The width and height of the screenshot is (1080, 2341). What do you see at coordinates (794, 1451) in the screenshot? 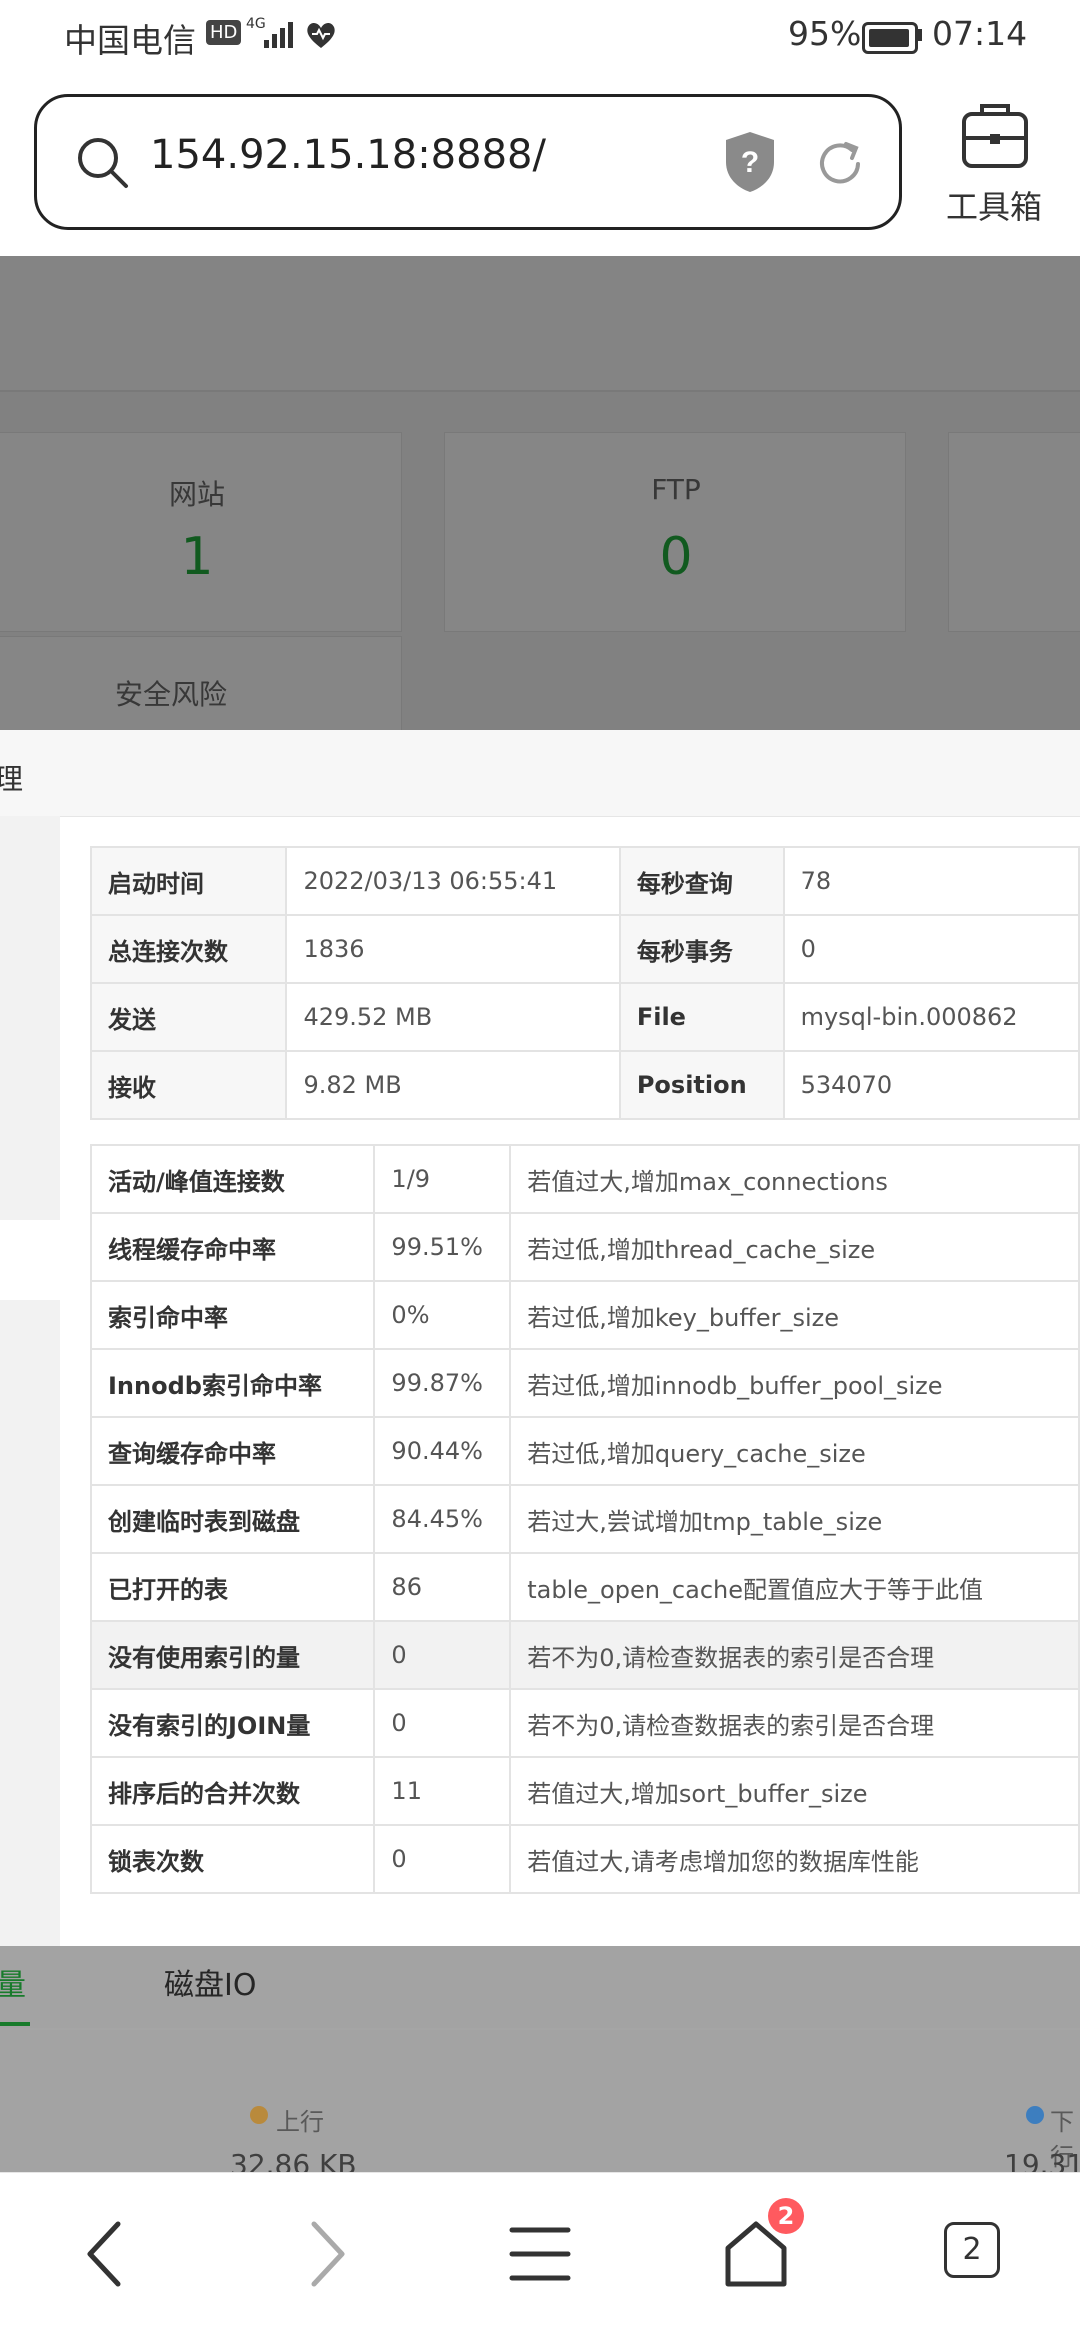
I see `metric-hint: 若过低,增加query_cache_size` at bounding box center [794, 1451].